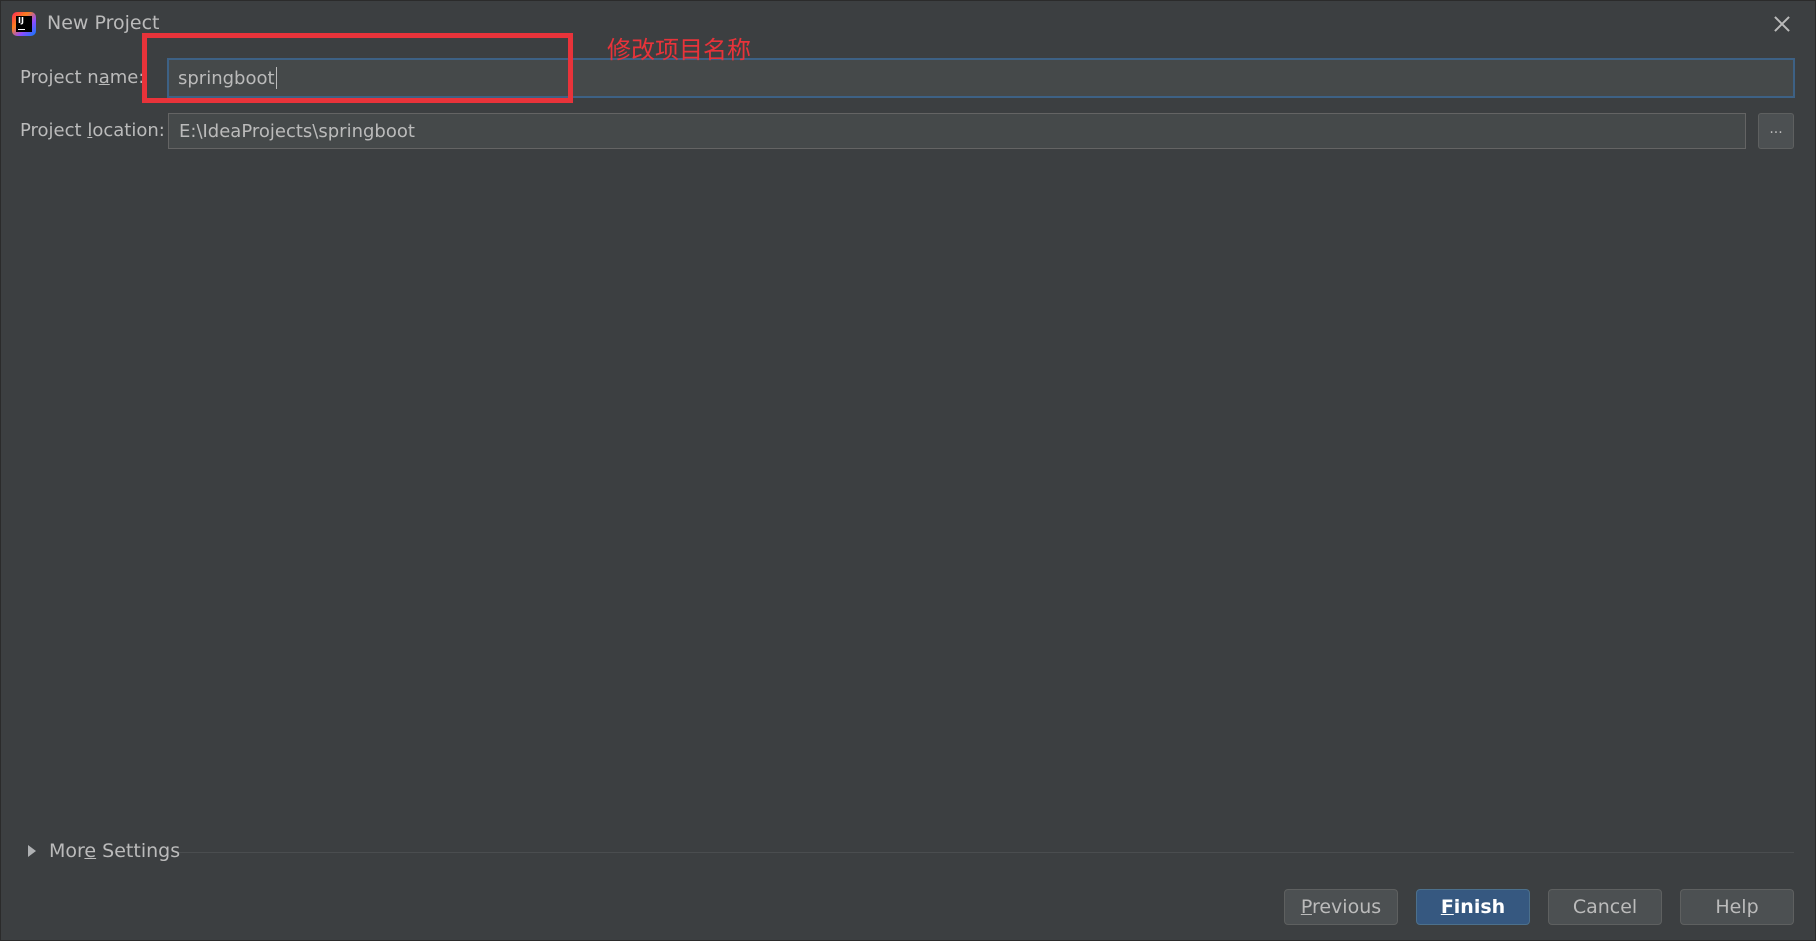 The width and height of the screenshot is (1816, 941). Describe the element at coordinates (24, 24) in the screenshot. I see `intellij-idea-icon: IJ` at that location.